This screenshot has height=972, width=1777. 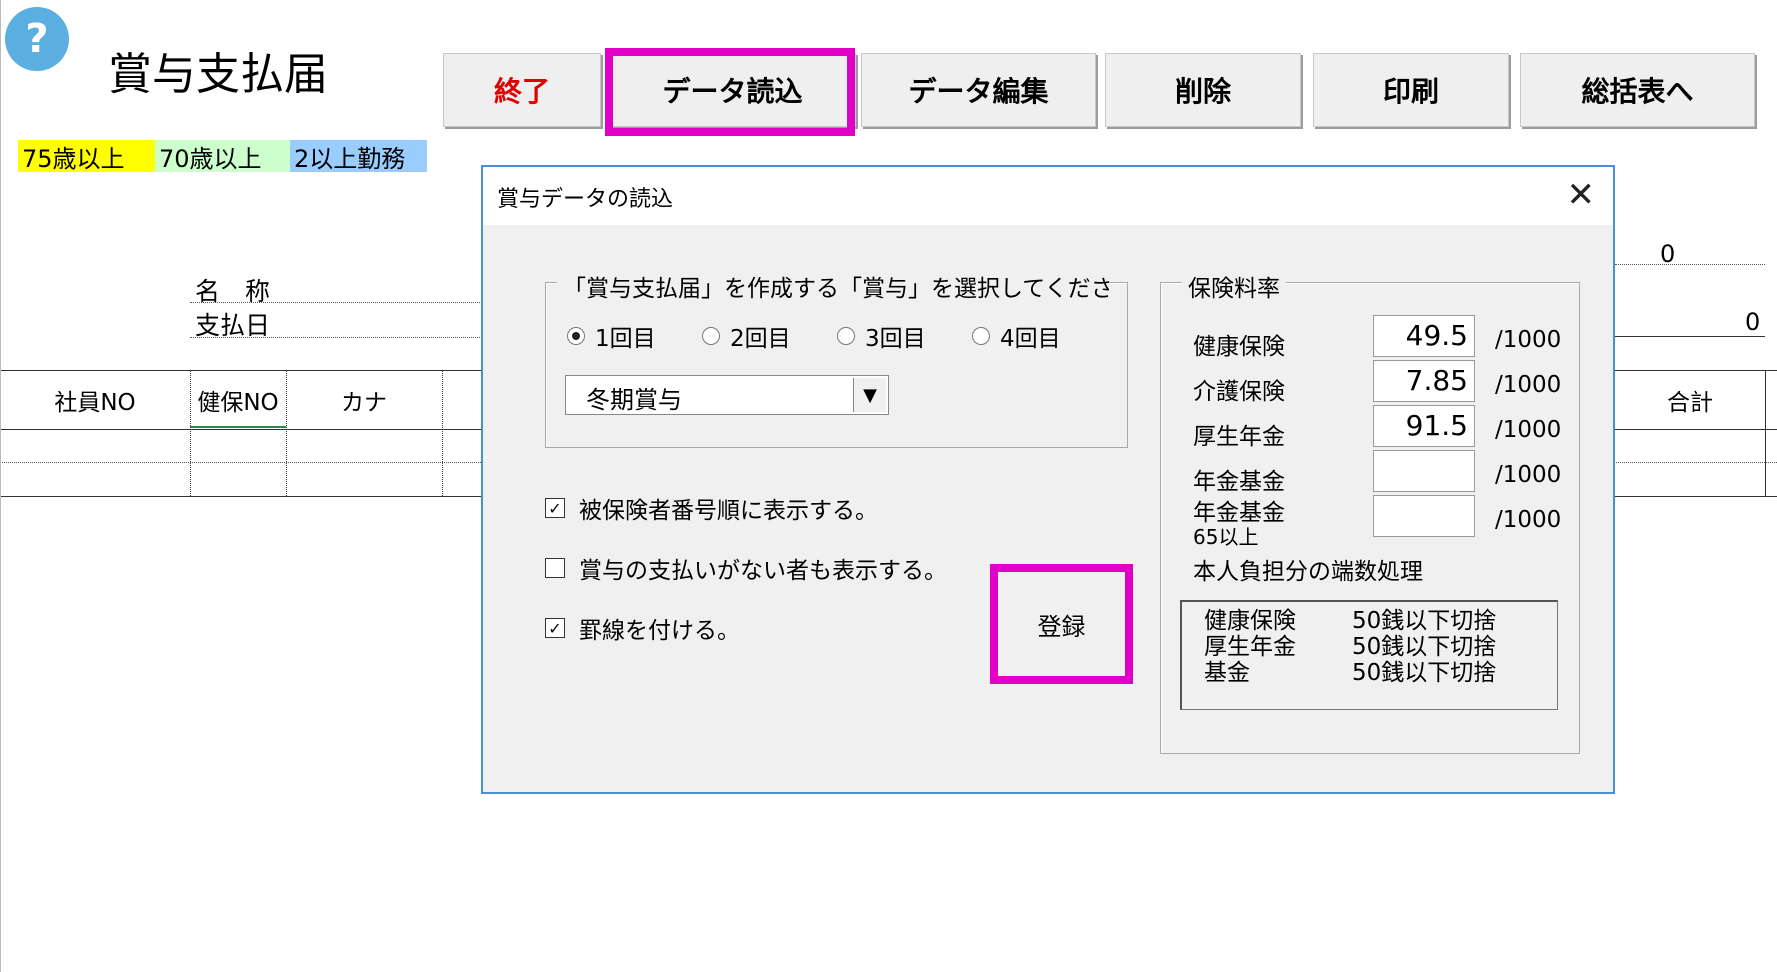 I want to click on radio-1: 1回目, so click(x=611, y=336).